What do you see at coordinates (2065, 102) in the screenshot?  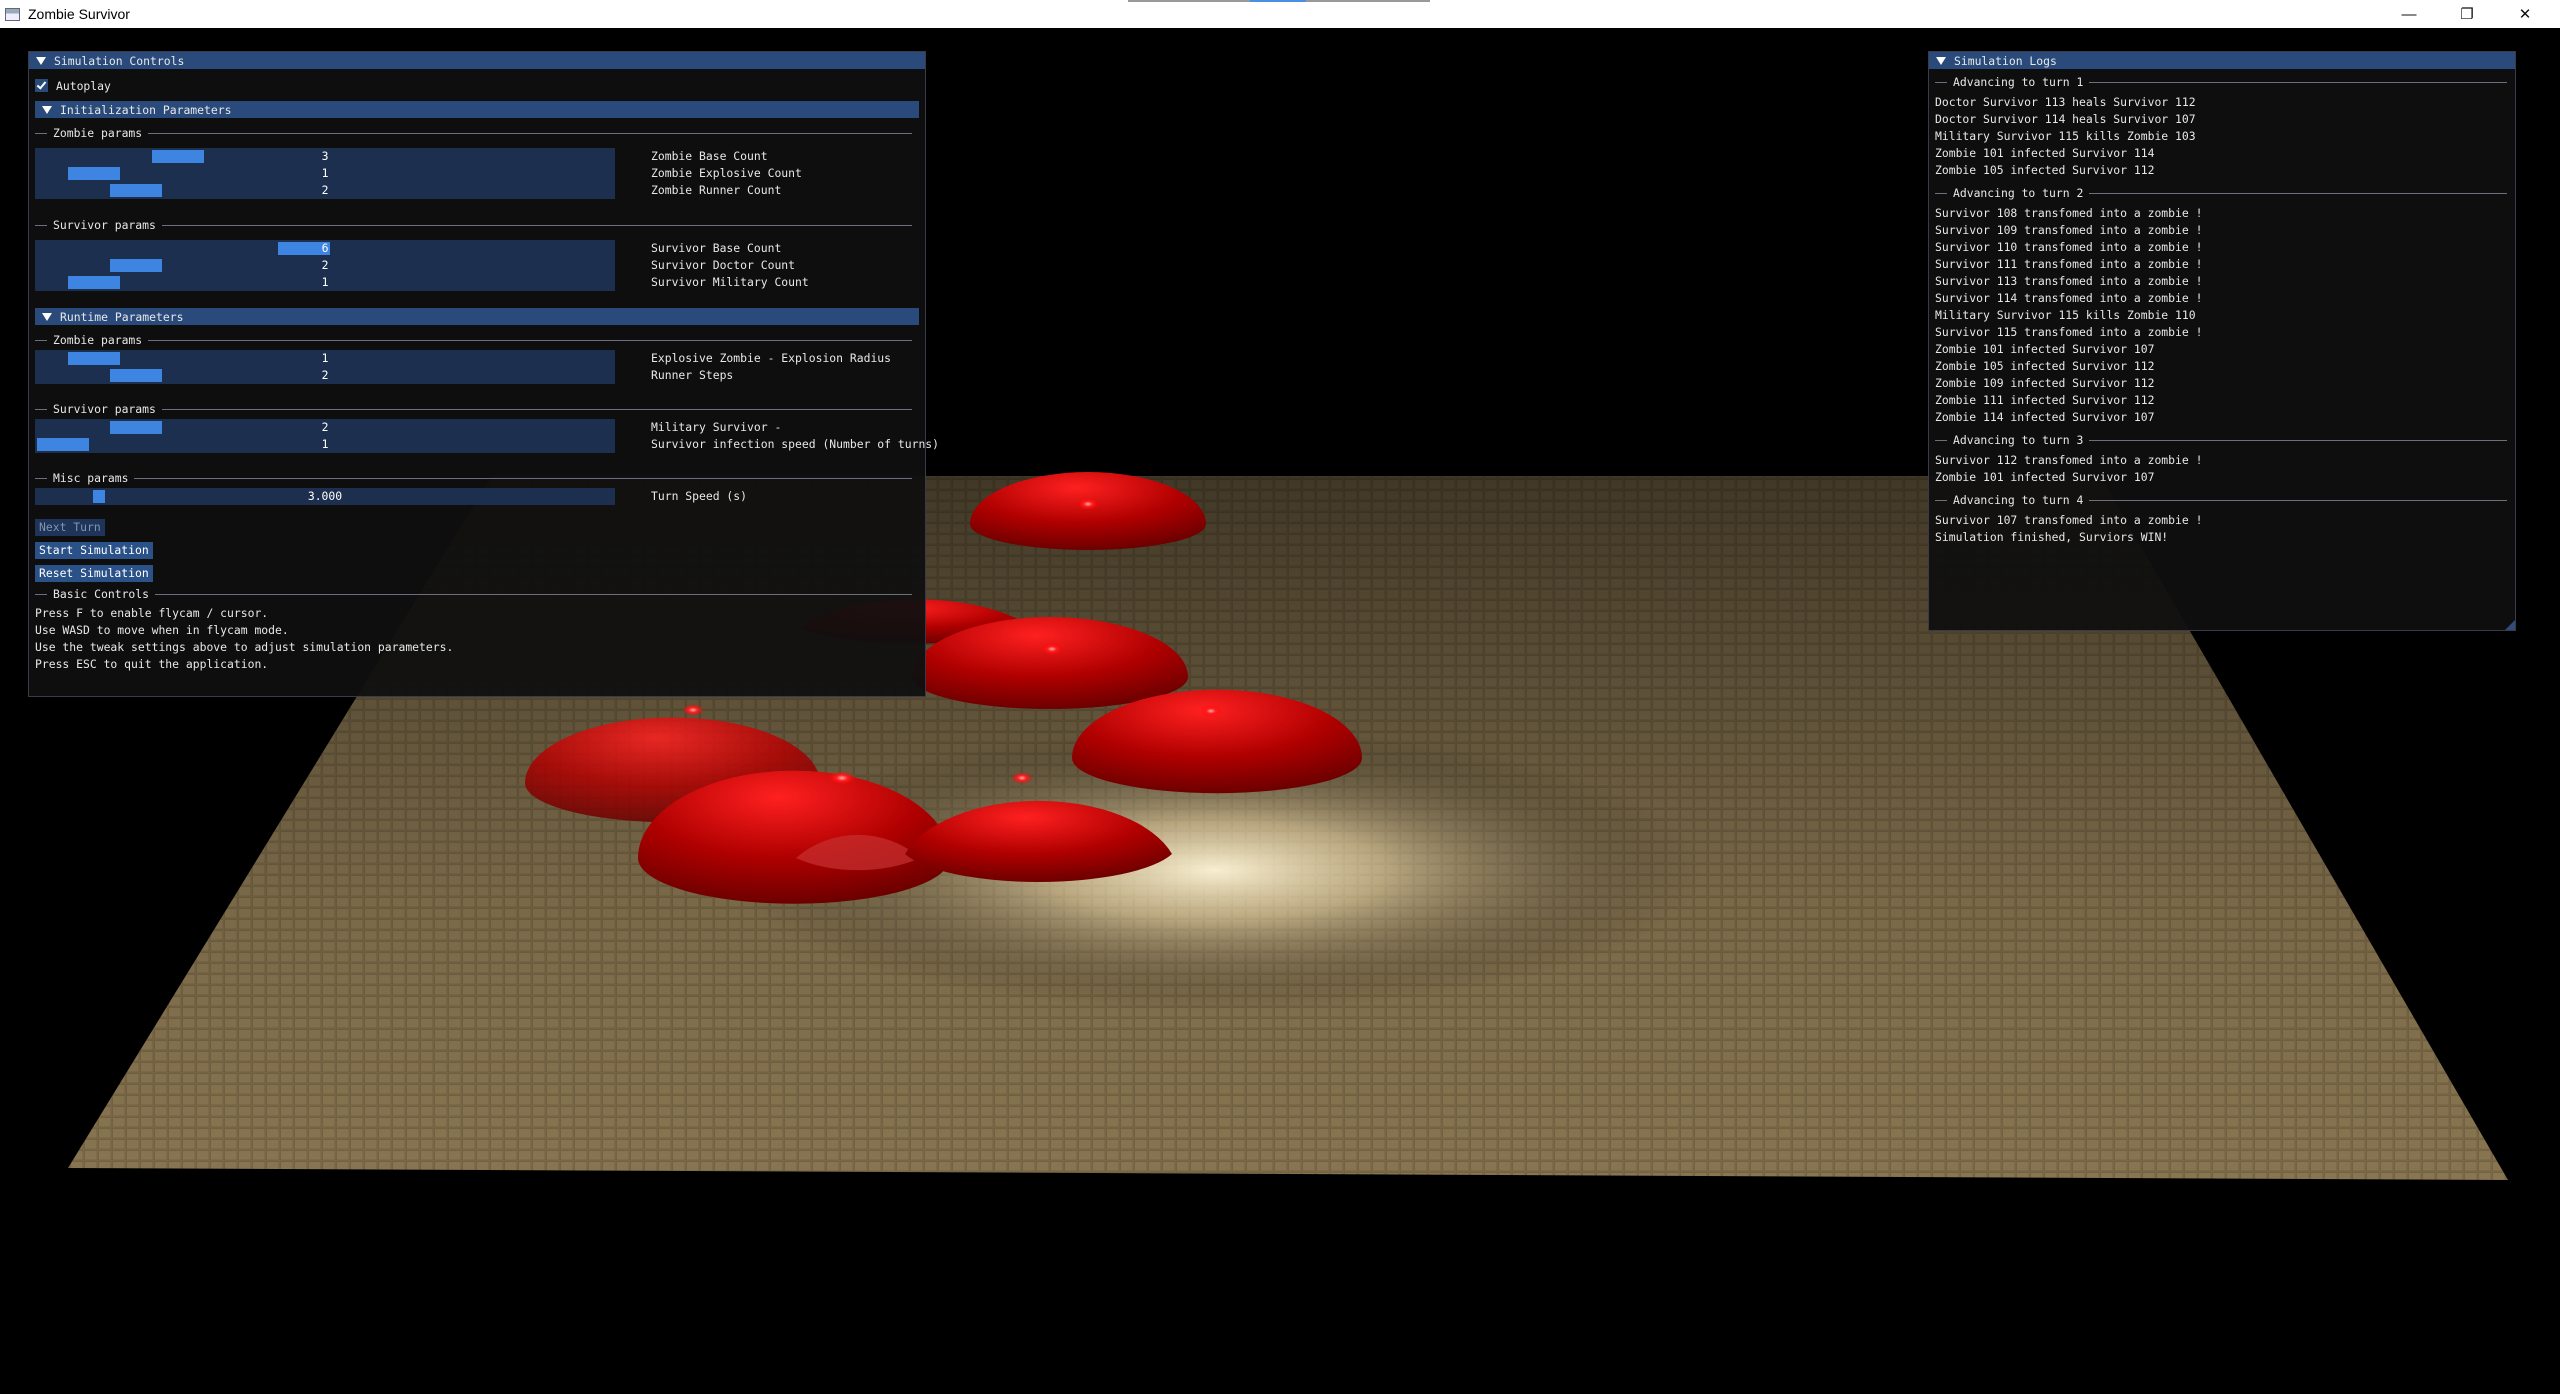 I see `log-line: Doctor Survivor 113 heals Survivor 112` at bounding box center [2065, 102].